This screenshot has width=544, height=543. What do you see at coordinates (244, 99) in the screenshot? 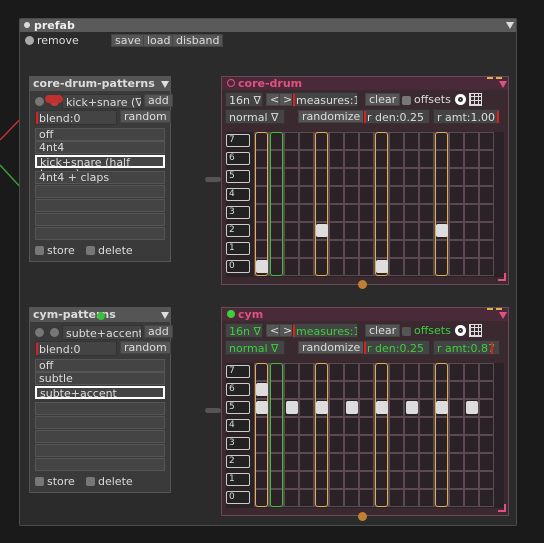
I see `rate-select: 16n ∇` at bounding box center [244, 99].